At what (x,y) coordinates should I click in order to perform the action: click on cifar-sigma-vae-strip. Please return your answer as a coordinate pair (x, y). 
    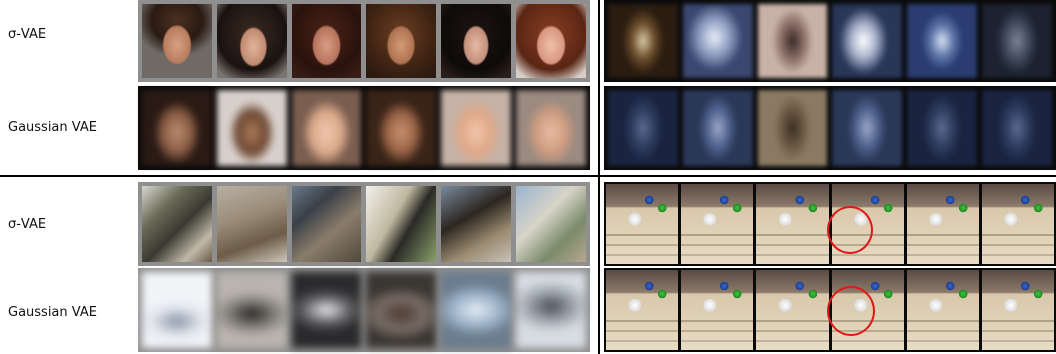
    Looking at the image, I should click on (364, 224).